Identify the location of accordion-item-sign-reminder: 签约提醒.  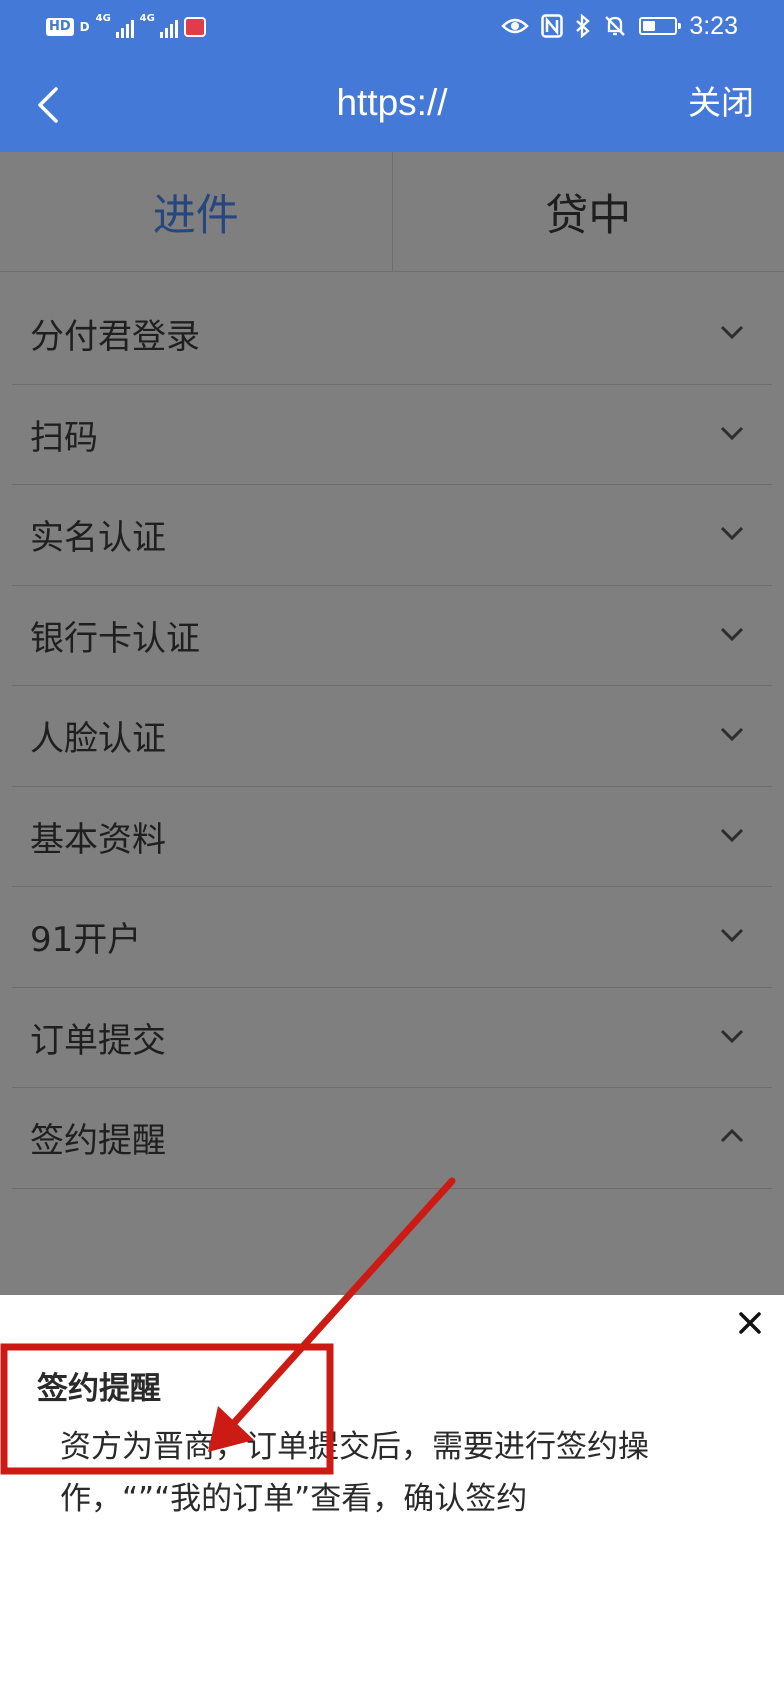
(392, 1138).